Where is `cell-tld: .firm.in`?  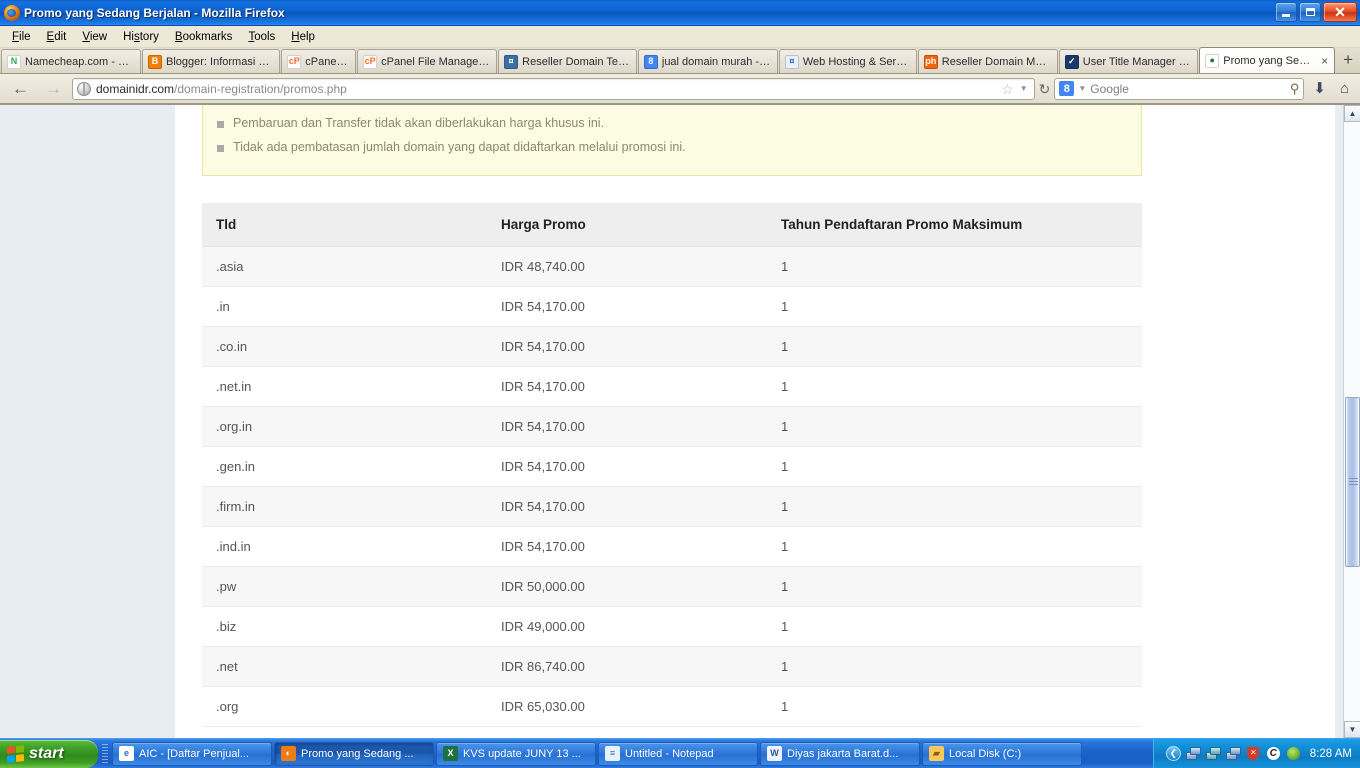
cell-tld: .firm.in is located at coordinates (344, 506).